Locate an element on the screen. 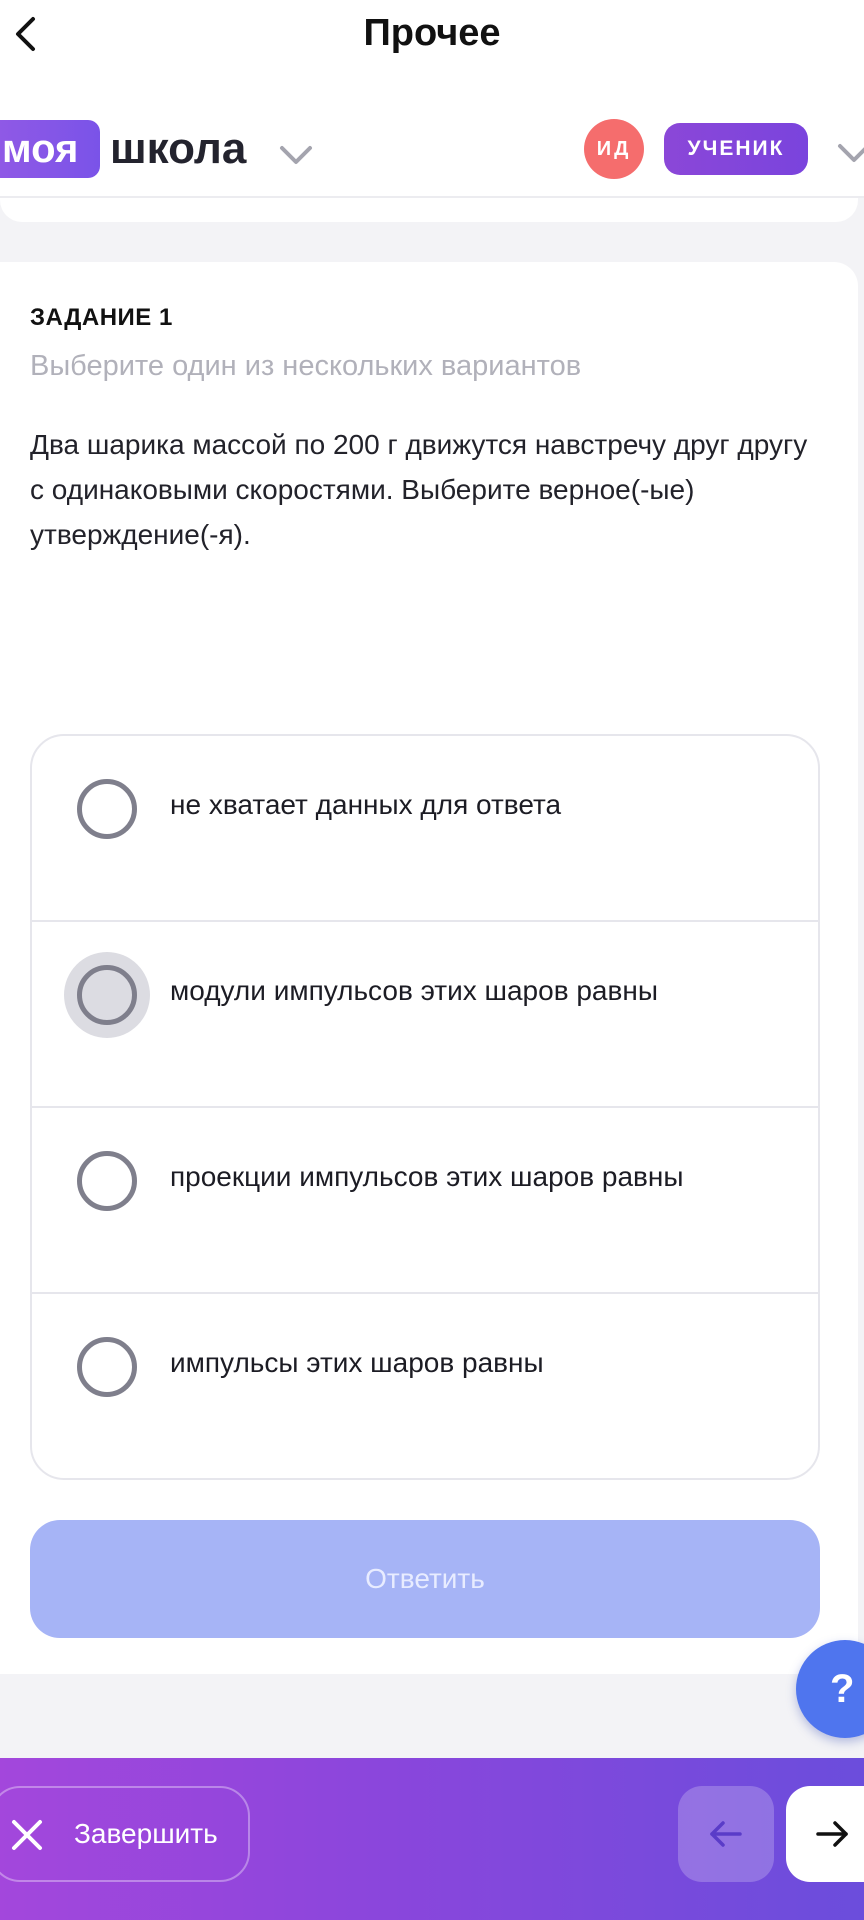 This screenshot has height=1920, width=864. task-number: ЗАДАНИЕ 1 is located at coordinates (101, 317).